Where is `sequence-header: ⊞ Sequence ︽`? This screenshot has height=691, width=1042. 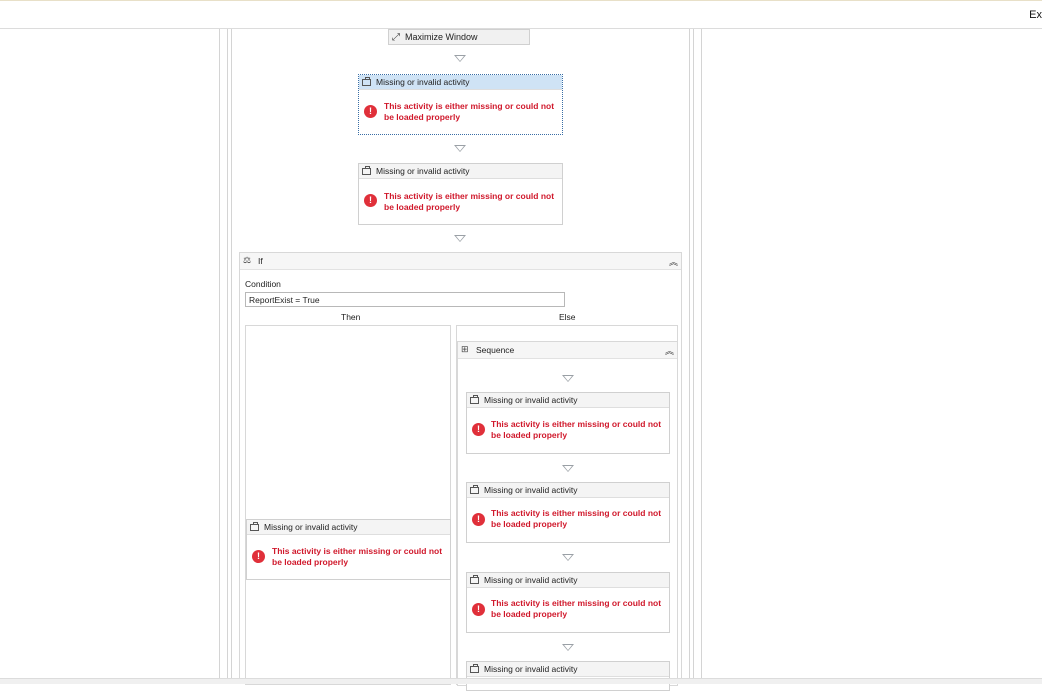 sequence-header: ⊞ Sequence ︽ is located at coordinates (567, 350).